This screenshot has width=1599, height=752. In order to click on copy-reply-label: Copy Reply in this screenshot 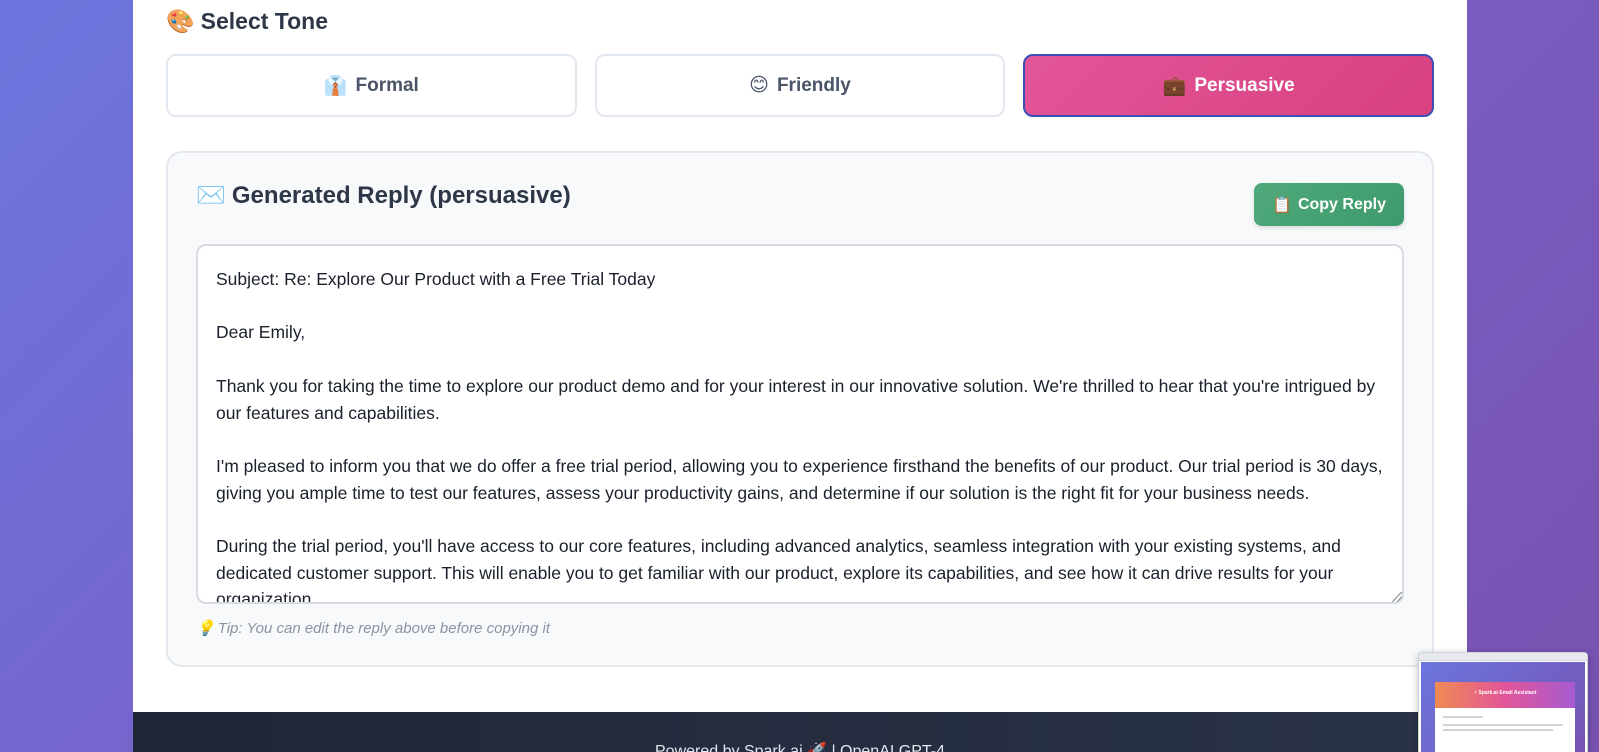, I will do `click(1341, 204)`.